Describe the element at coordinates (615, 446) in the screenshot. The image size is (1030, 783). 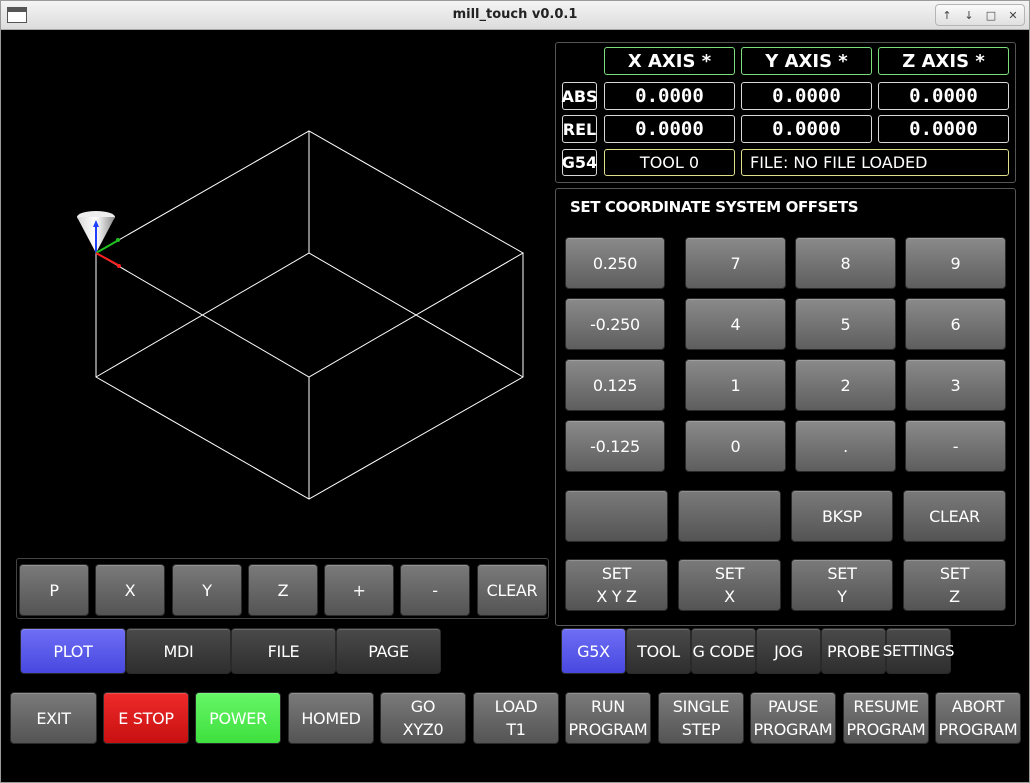
I see `preset-neg-0125-button: -0.125` at that location.